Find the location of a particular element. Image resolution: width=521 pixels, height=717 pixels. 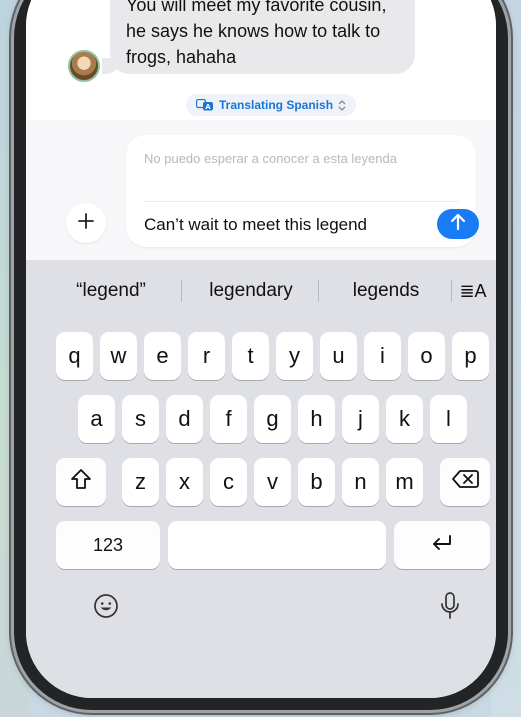

plus-icon is located at coordinates (86, 223).